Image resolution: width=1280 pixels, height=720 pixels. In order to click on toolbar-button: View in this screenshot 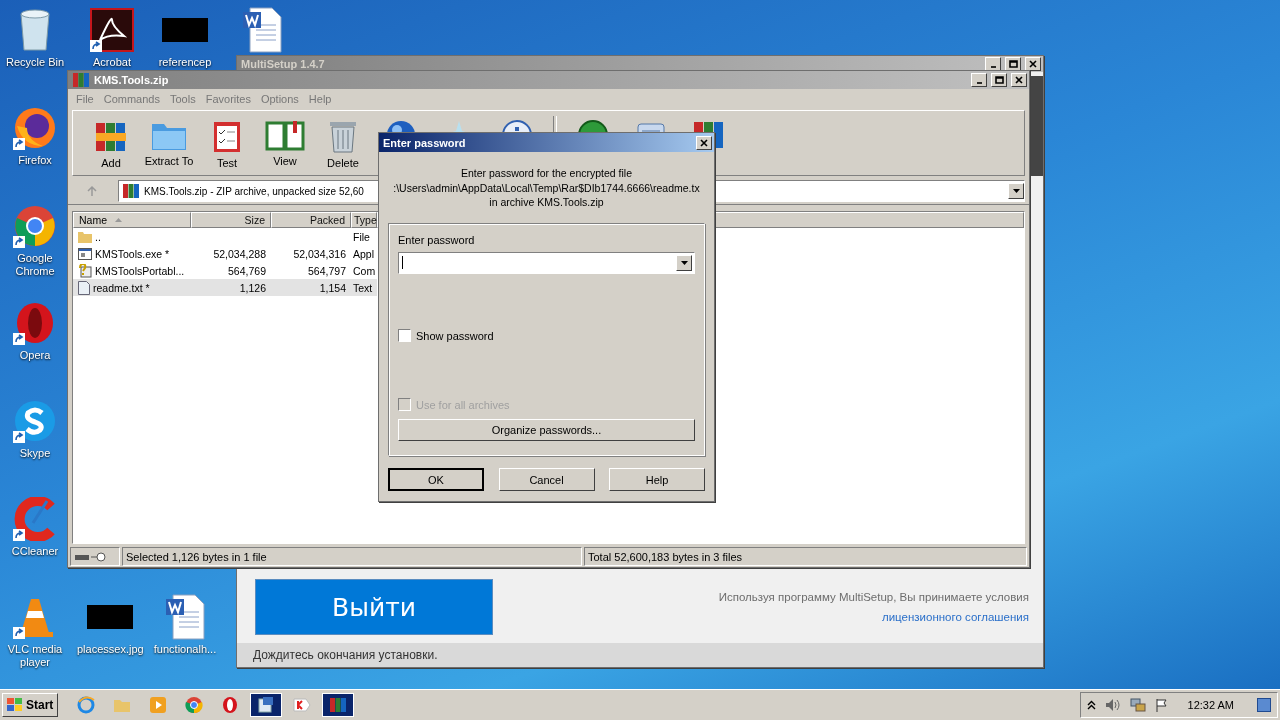, I will do `click(285, 143)`.